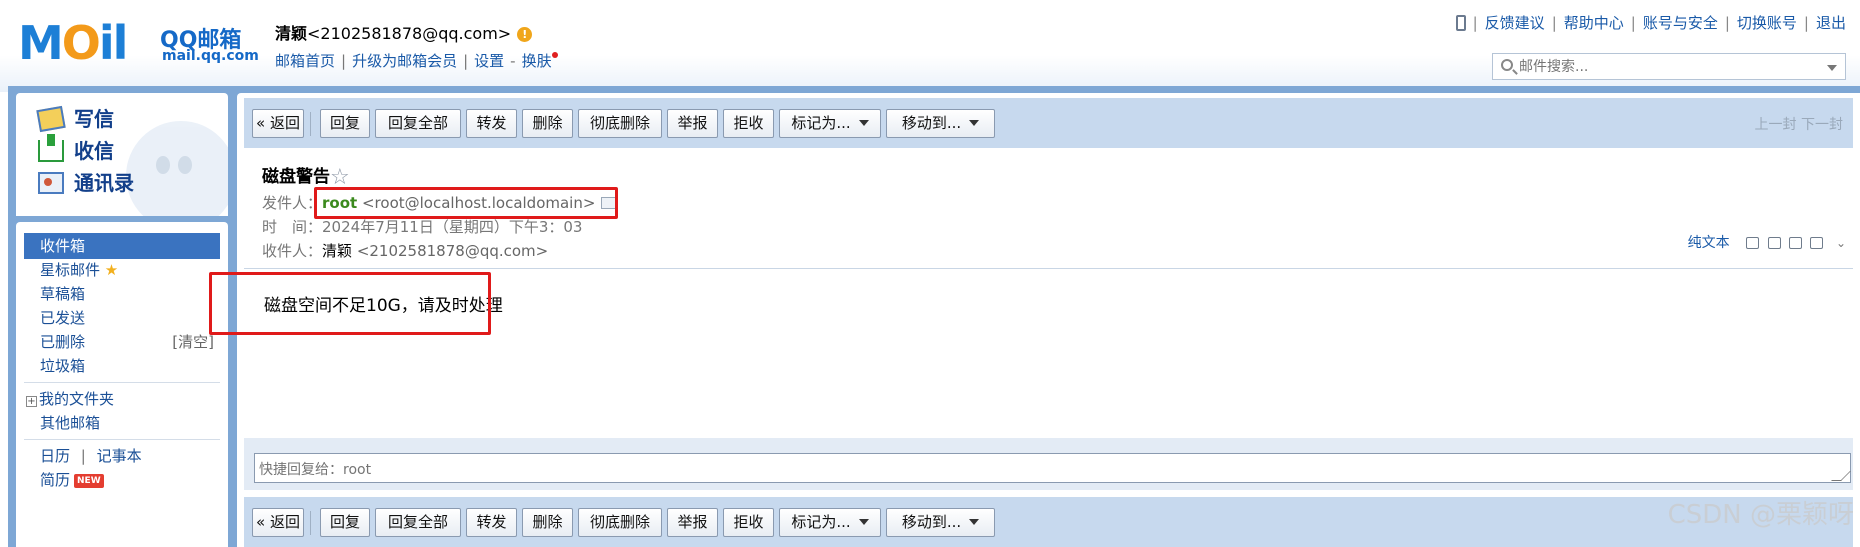  I want to click on logo-url-text: mail.qq.com, so click(210, 56).